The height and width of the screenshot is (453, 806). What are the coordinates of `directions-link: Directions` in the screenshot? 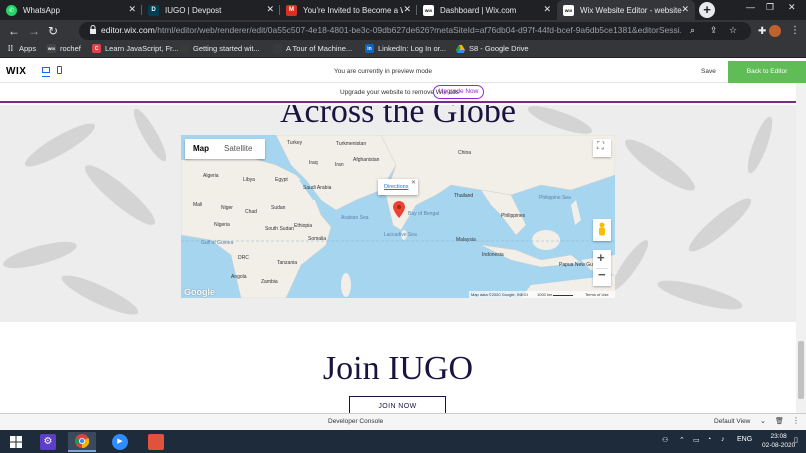 It's located at (396, 187).